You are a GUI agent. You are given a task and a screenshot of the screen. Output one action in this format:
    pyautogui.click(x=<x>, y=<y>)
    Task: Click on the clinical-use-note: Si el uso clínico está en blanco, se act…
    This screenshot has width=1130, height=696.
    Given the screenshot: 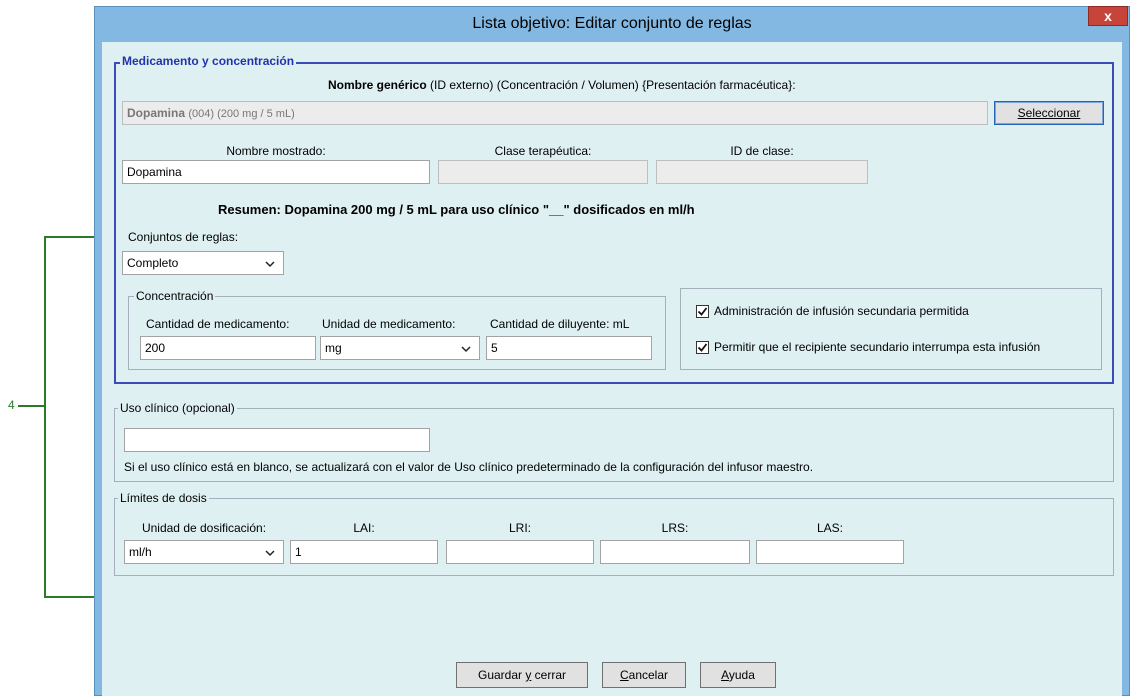 What is the action you would take?
    pyautogui.click(x=469, y=467)
    